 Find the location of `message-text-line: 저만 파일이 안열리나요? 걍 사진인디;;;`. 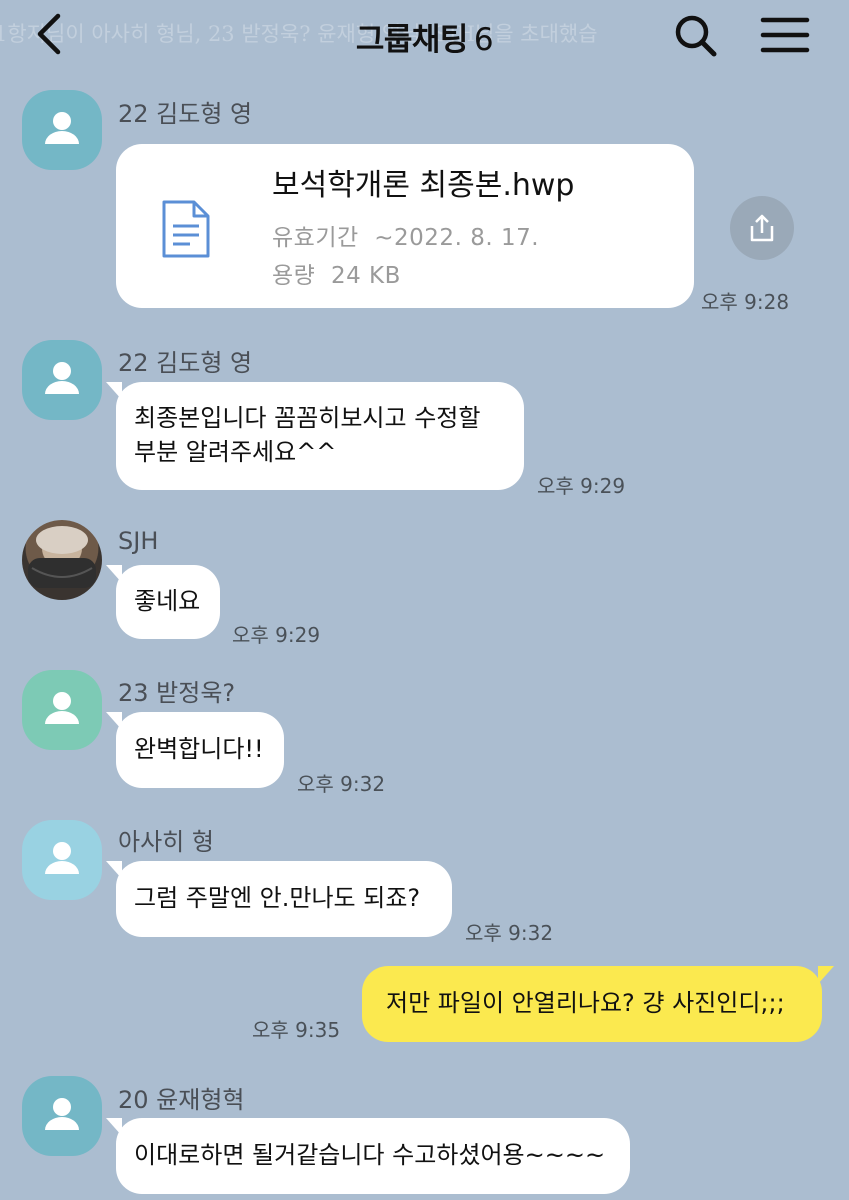

message-text-line: 저만 파일이 안열리나요? 걍 사진인디;;; is located at coordinates (585, 1003).